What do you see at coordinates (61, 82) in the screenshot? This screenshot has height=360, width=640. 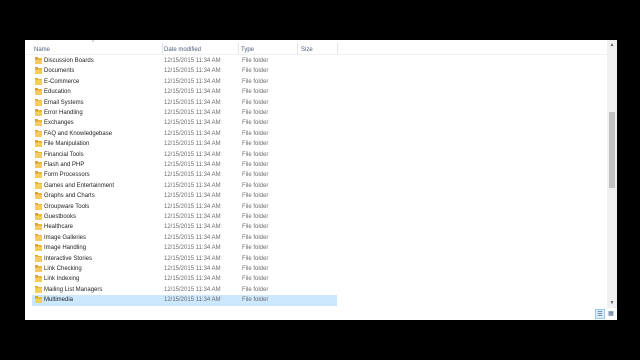 I see `file-name: E-Commerce` at bounding box center [61, 82].